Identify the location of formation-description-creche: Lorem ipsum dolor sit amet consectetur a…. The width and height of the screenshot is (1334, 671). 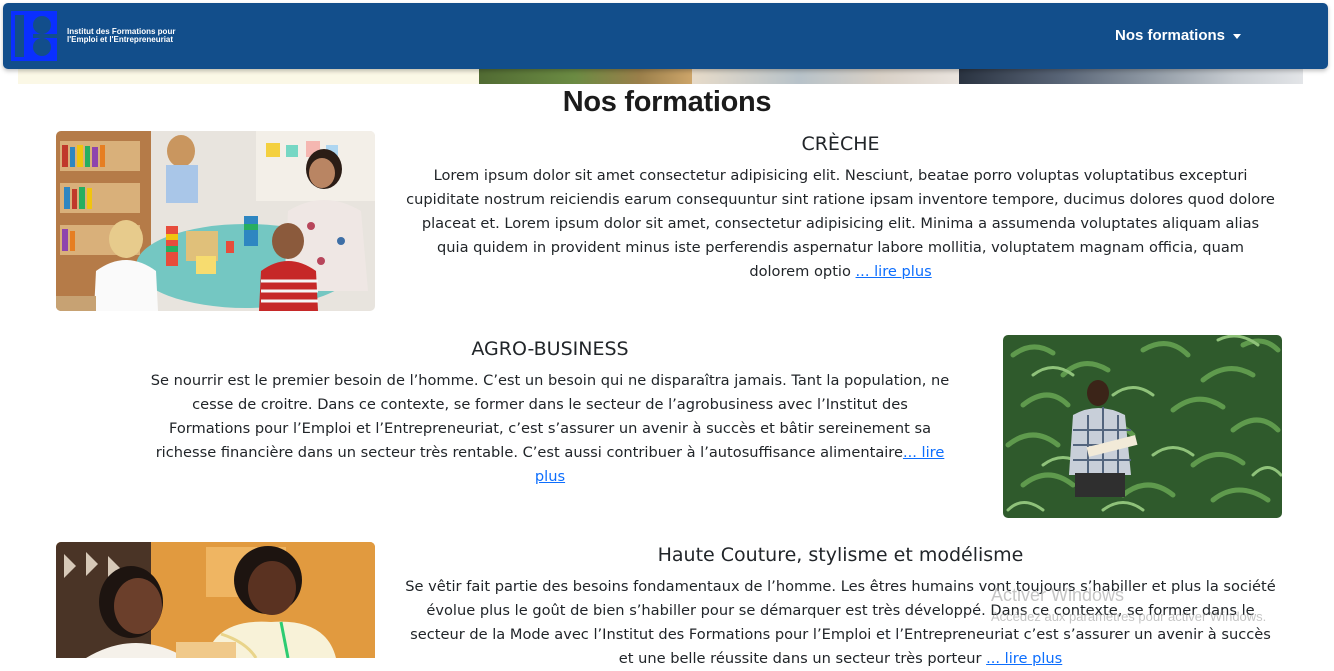
(840, 224).